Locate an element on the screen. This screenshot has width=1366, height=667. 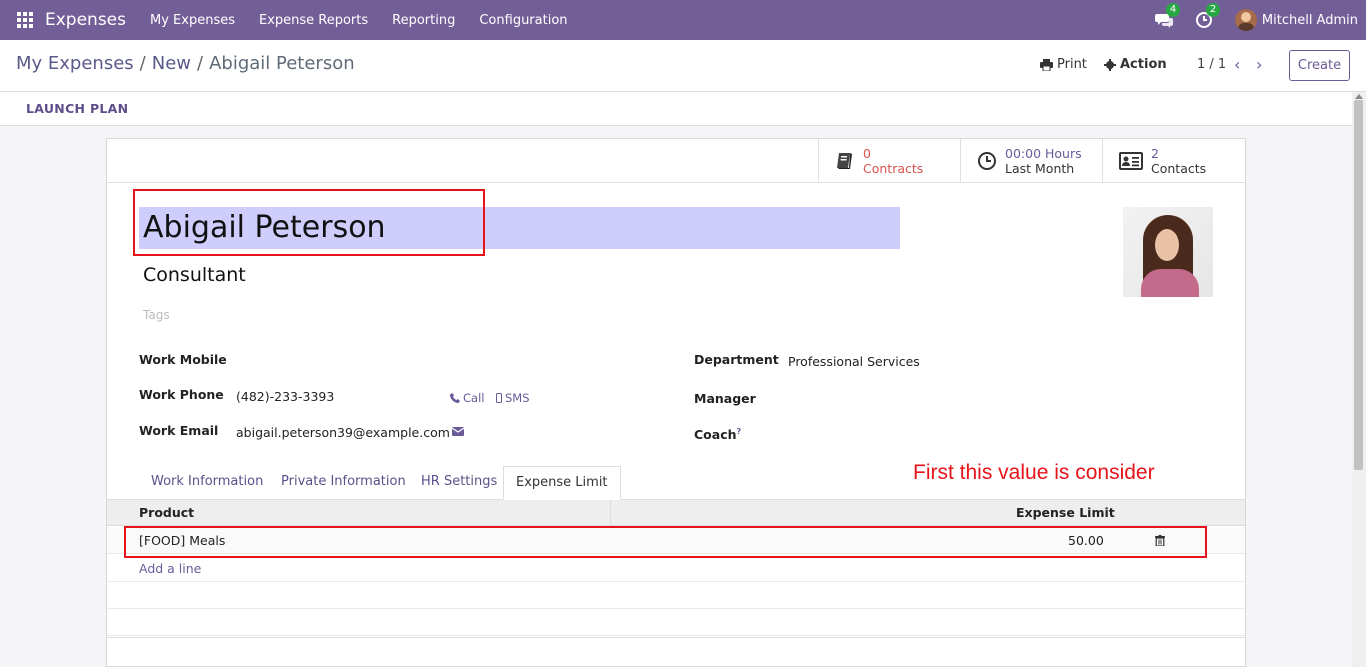
tab-work-information: Work Information is located at coordinates (207, 481).